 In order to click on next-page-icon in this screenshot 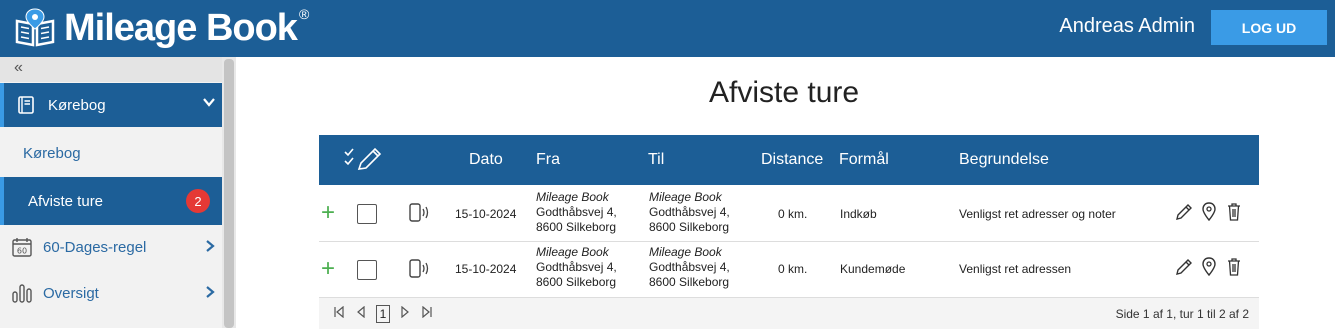, I will do `click(405, 312)`.